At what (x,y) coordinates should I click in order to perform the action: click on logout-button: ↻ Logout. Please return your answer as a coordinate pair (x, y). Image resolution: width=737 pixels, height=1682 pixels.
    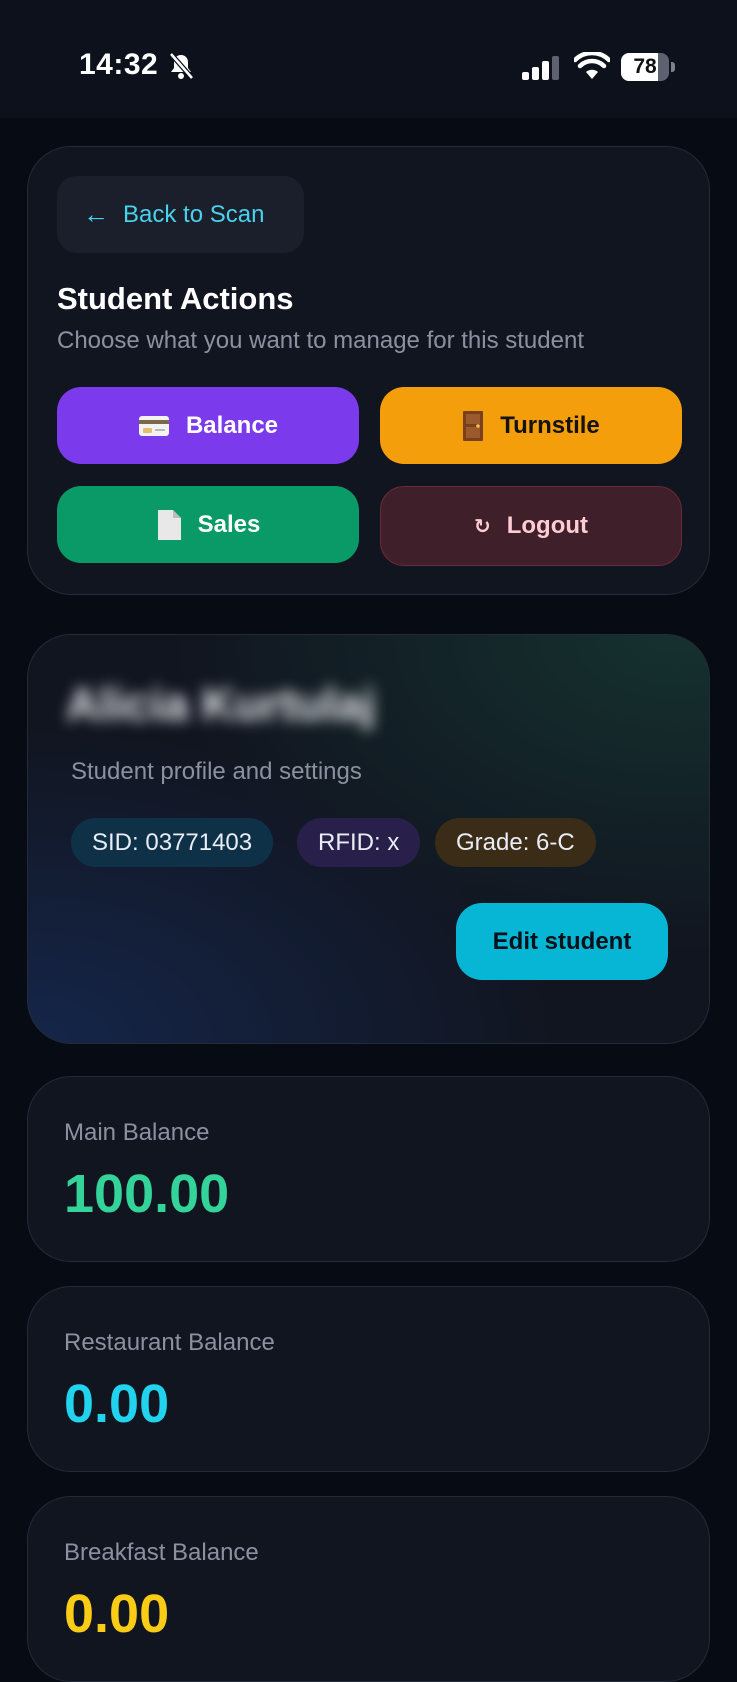
    Looking at the image, I should click on (531, 526).